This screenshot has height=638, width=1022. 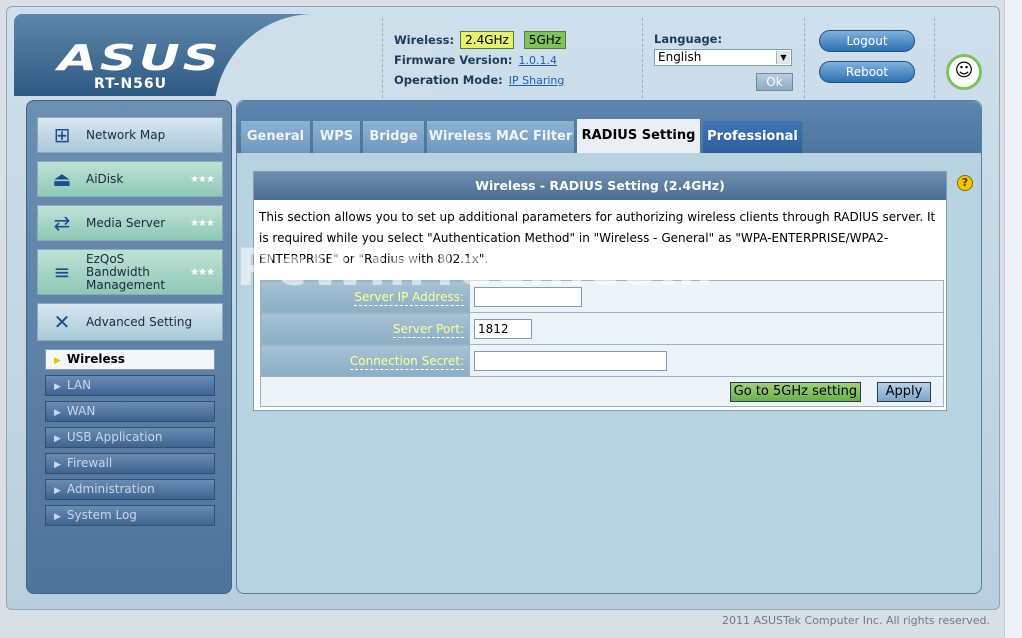 I want to click on sidebar-item-advanced-setting: ✕ Advanced Setting, so click(x=130, y=322).